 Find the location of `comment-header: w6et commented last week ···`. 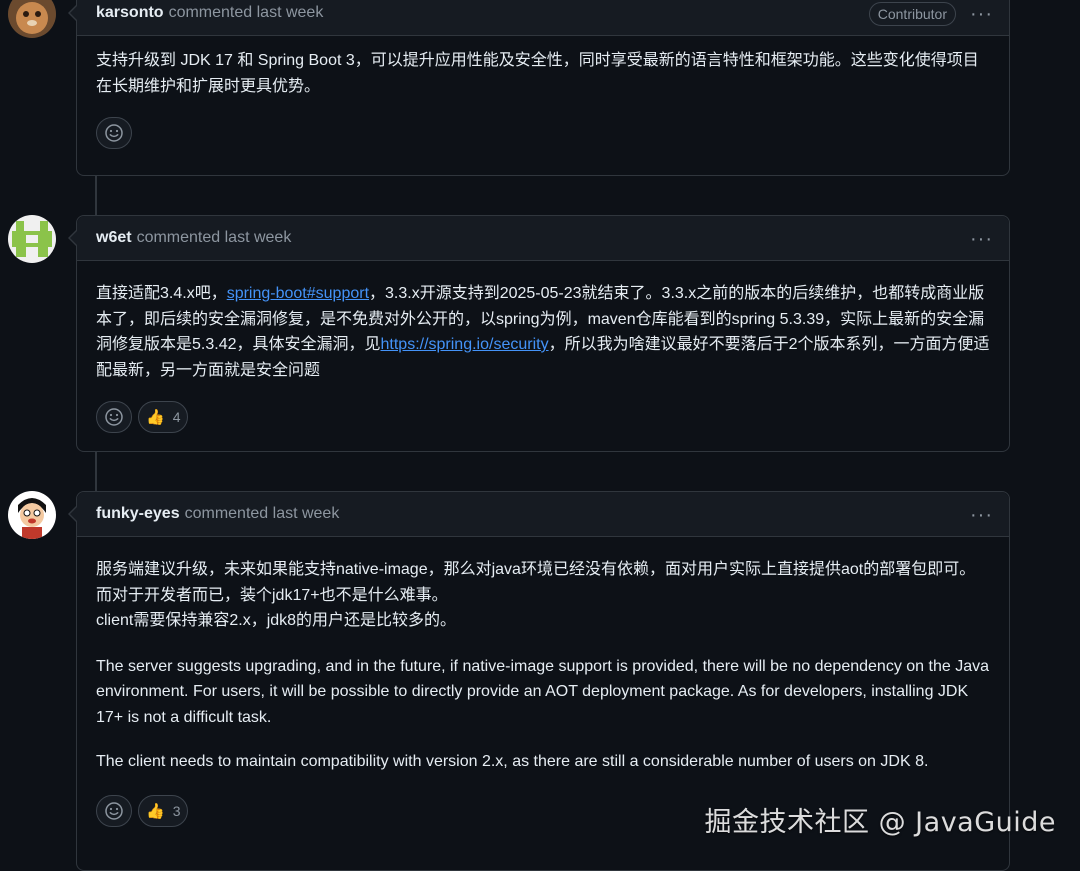

comment-header: w6et commented last week ··· is located at coordinates (543, 238).